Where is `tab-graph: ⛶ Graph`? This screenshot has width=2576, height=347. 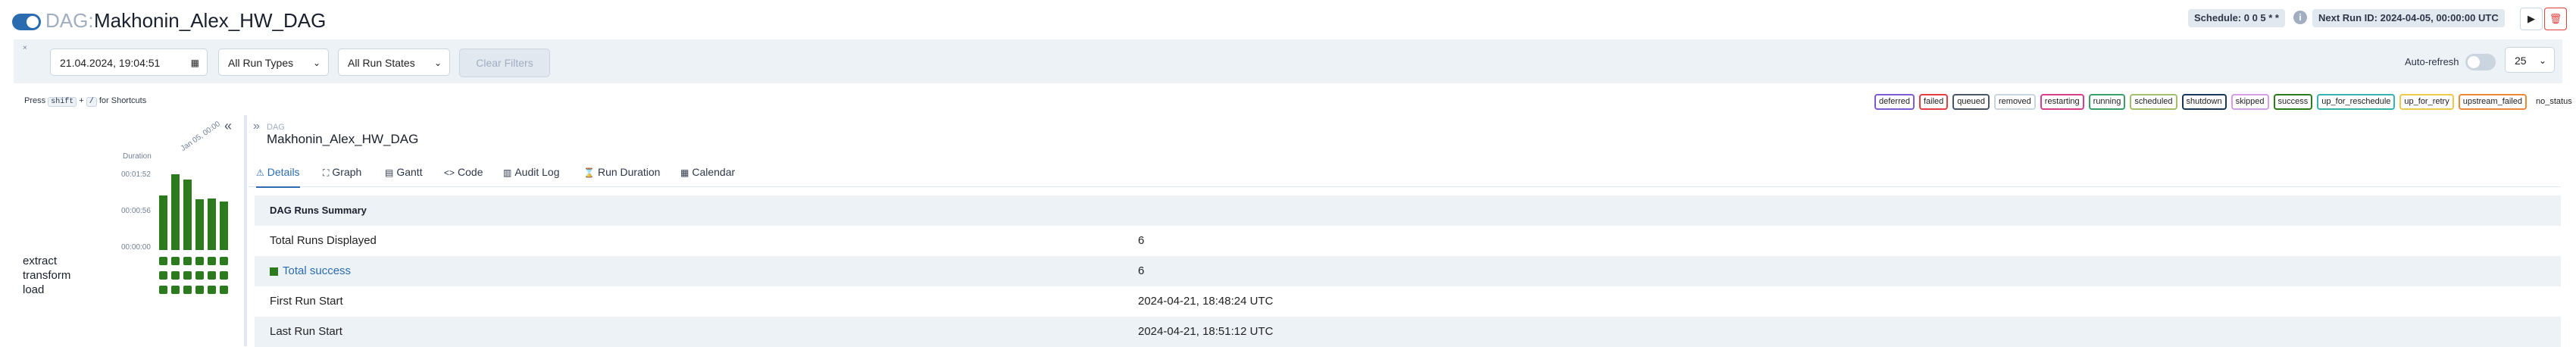 tab-graph: ⛶ Graph is located at coordinates (342, 172).